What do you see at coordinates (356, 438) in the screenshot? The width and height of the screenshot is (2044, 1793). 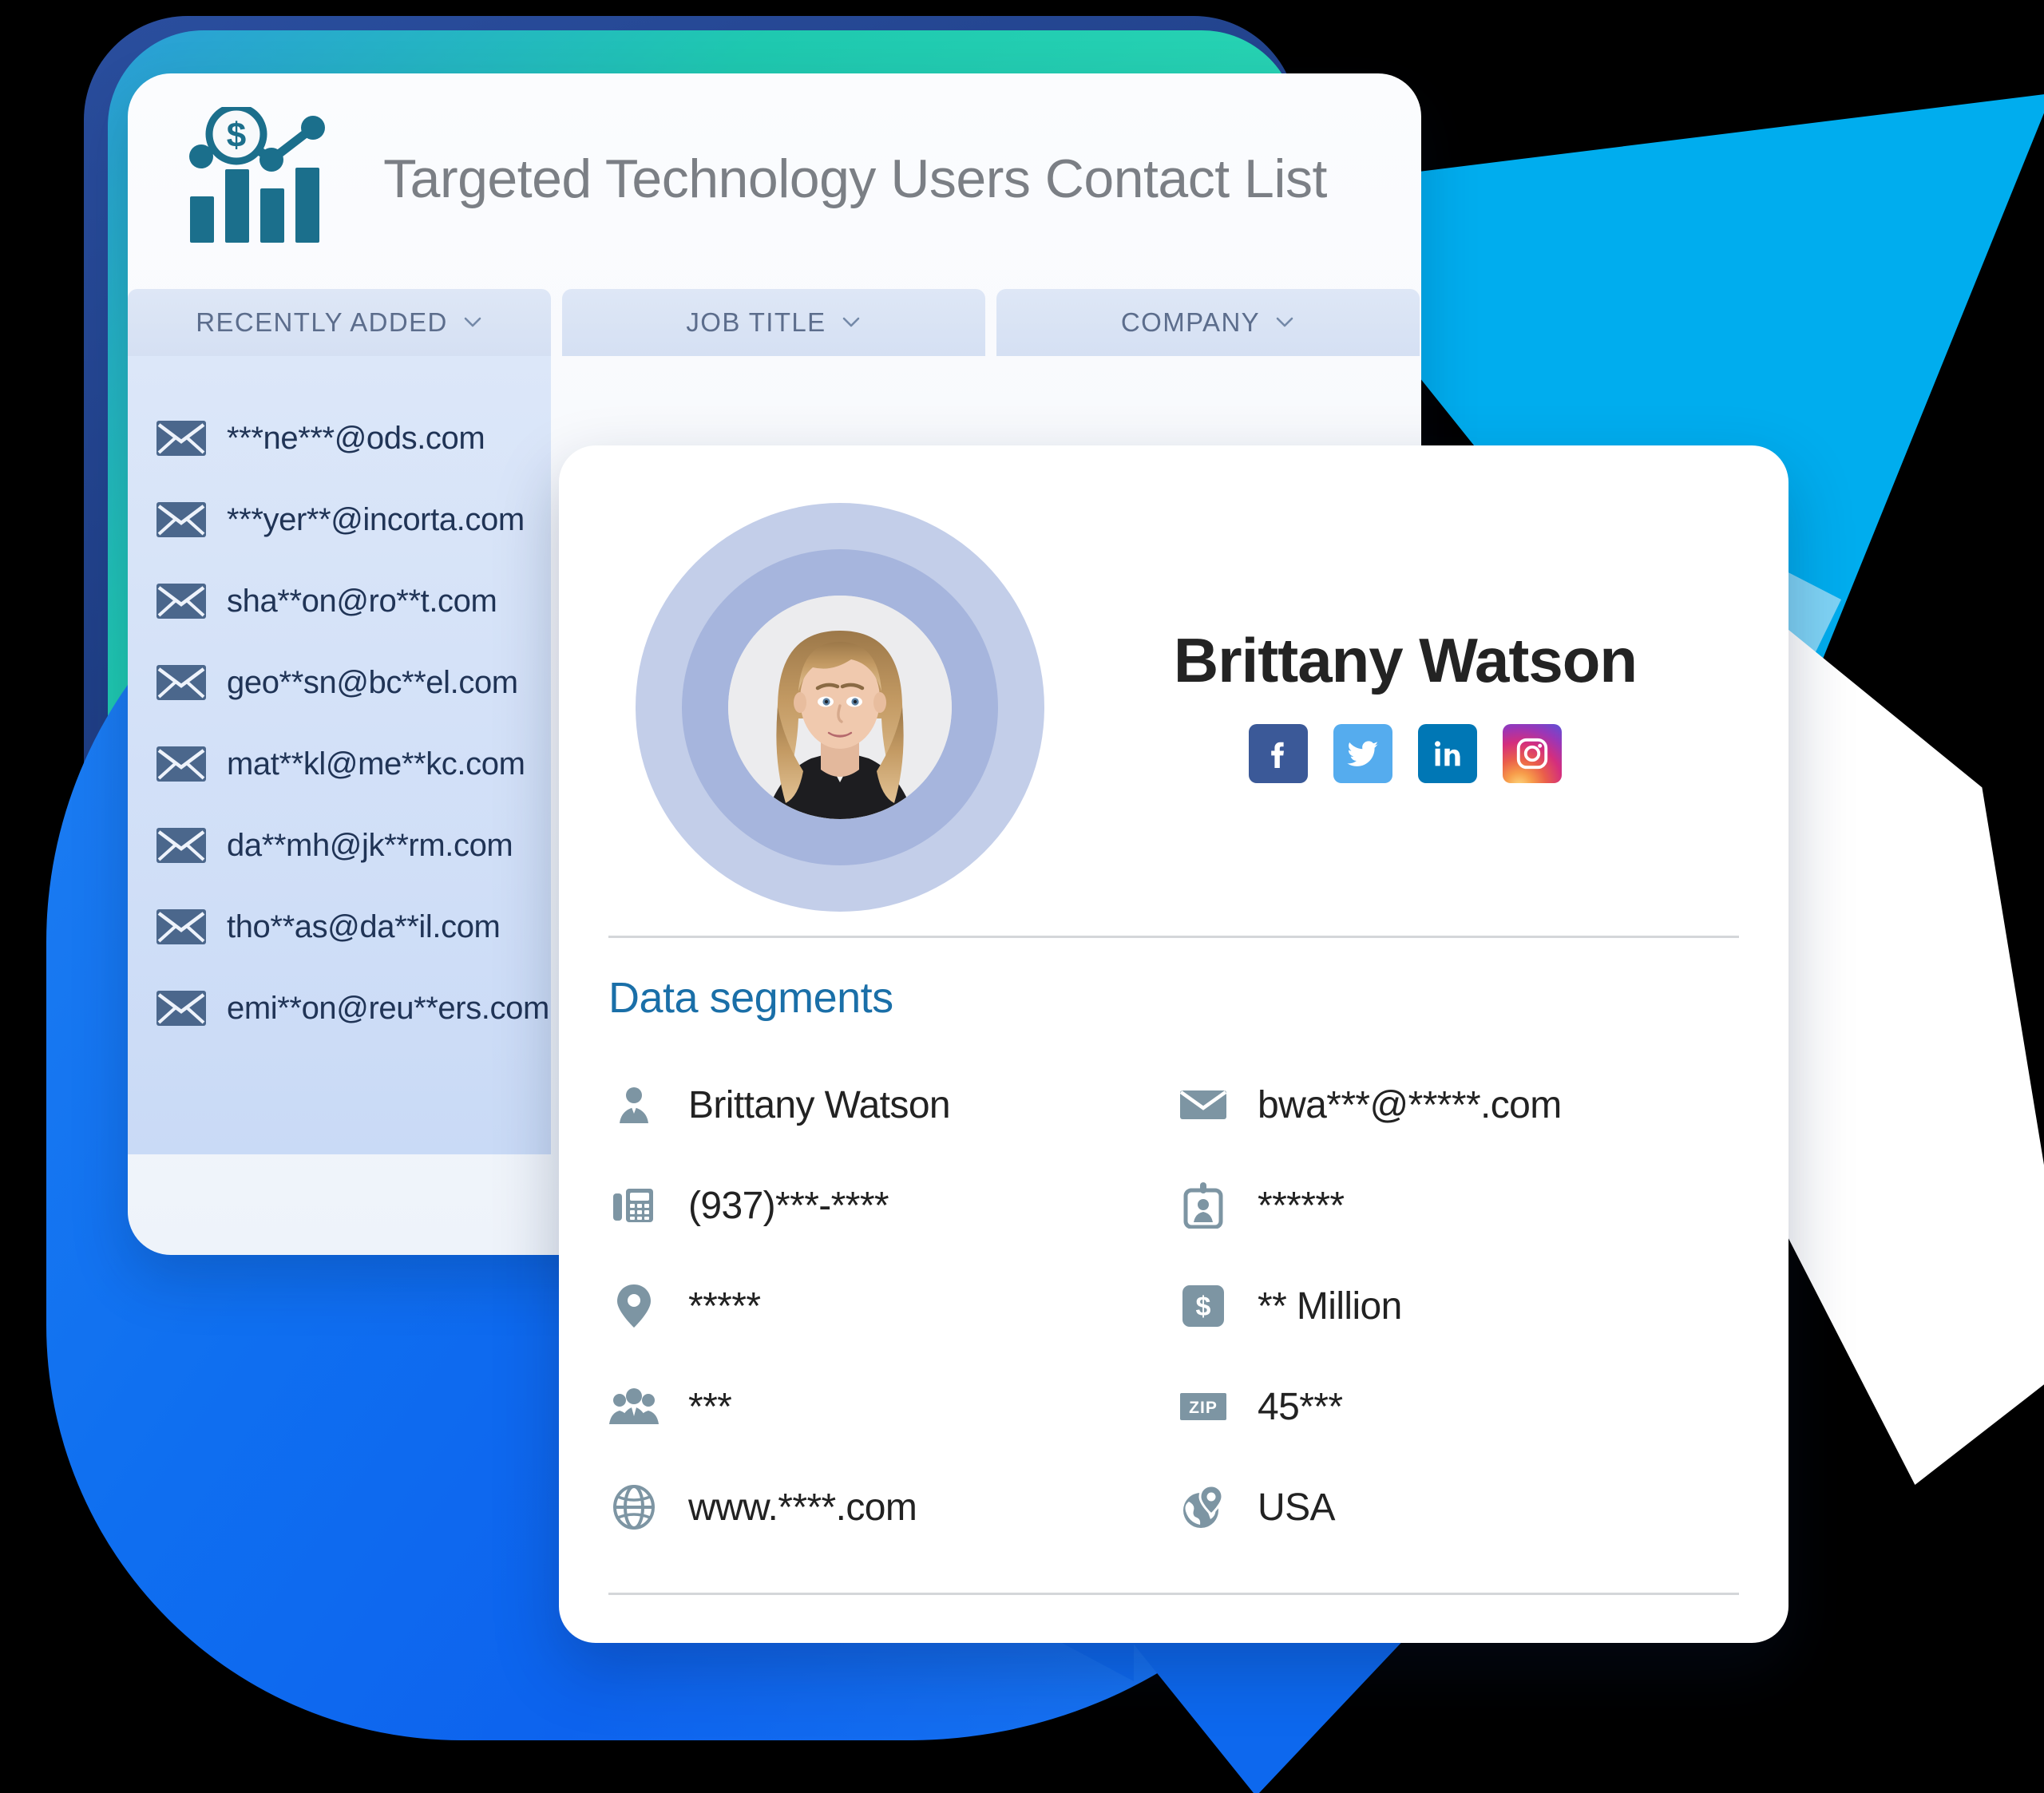 I see `email-address: ***ne***@ods.com` at bounding box center [356, 438].